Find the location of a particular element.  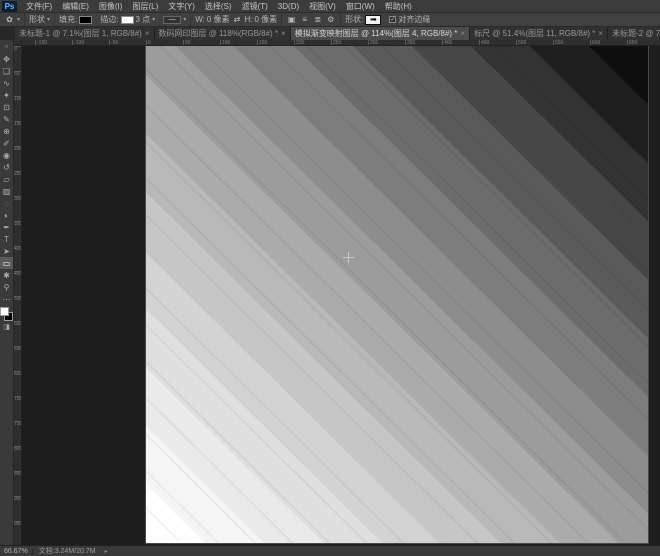

ruler-tick-label: 700 is located at coordinates (18, 399).